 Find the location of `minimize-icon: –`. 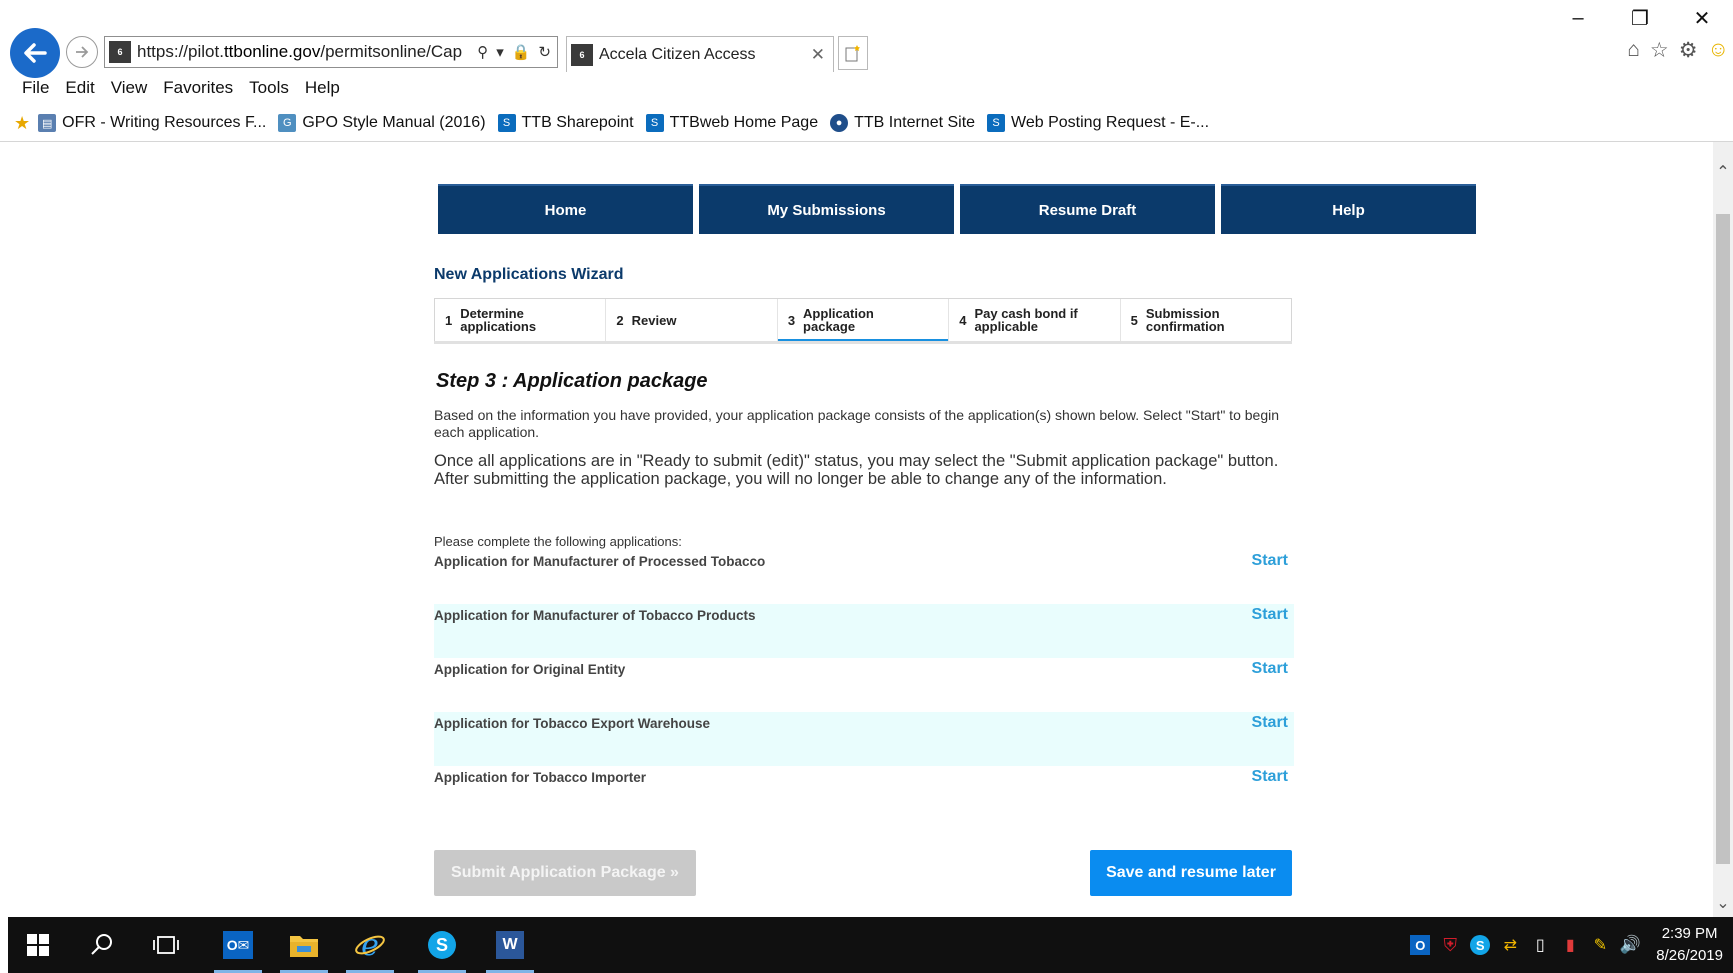

minimize-icon: – is located at coordinates (1578, 18).